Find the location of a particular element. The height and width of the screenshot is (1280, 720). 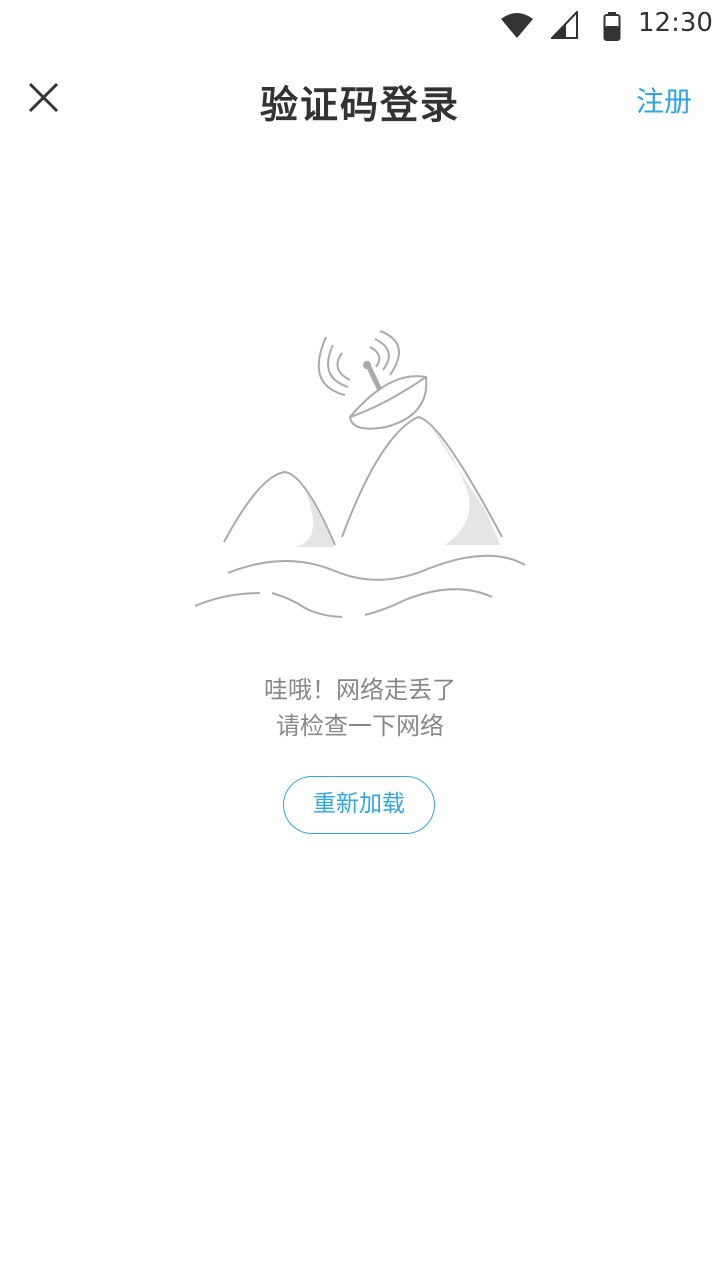

error-message-title: 哇哦！网络走丢了 is located at coordinates (360, 690).